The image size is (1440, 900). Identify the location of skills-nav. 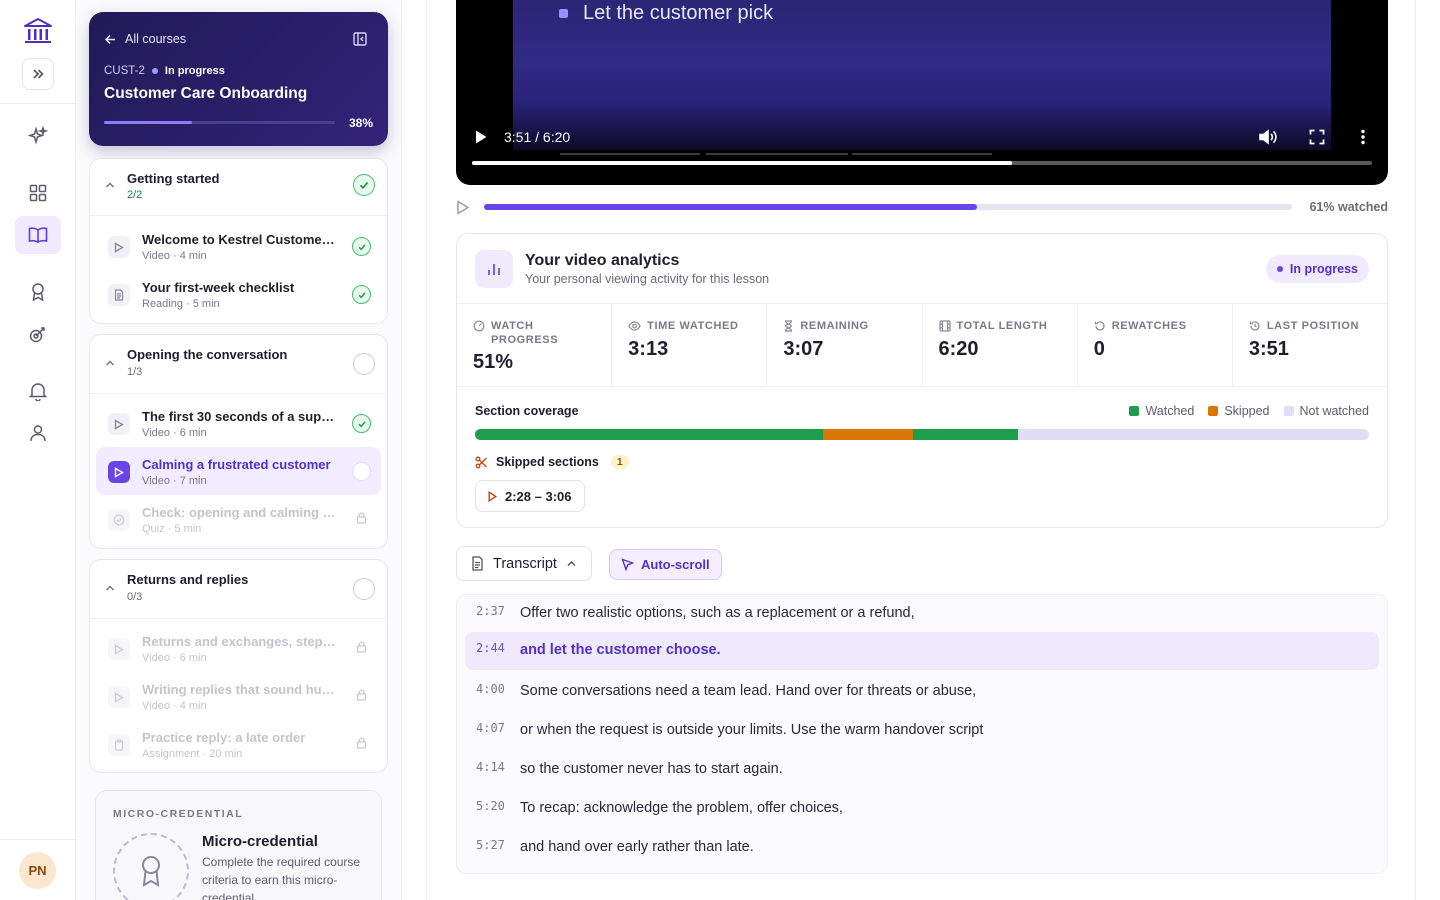
(38, 334).